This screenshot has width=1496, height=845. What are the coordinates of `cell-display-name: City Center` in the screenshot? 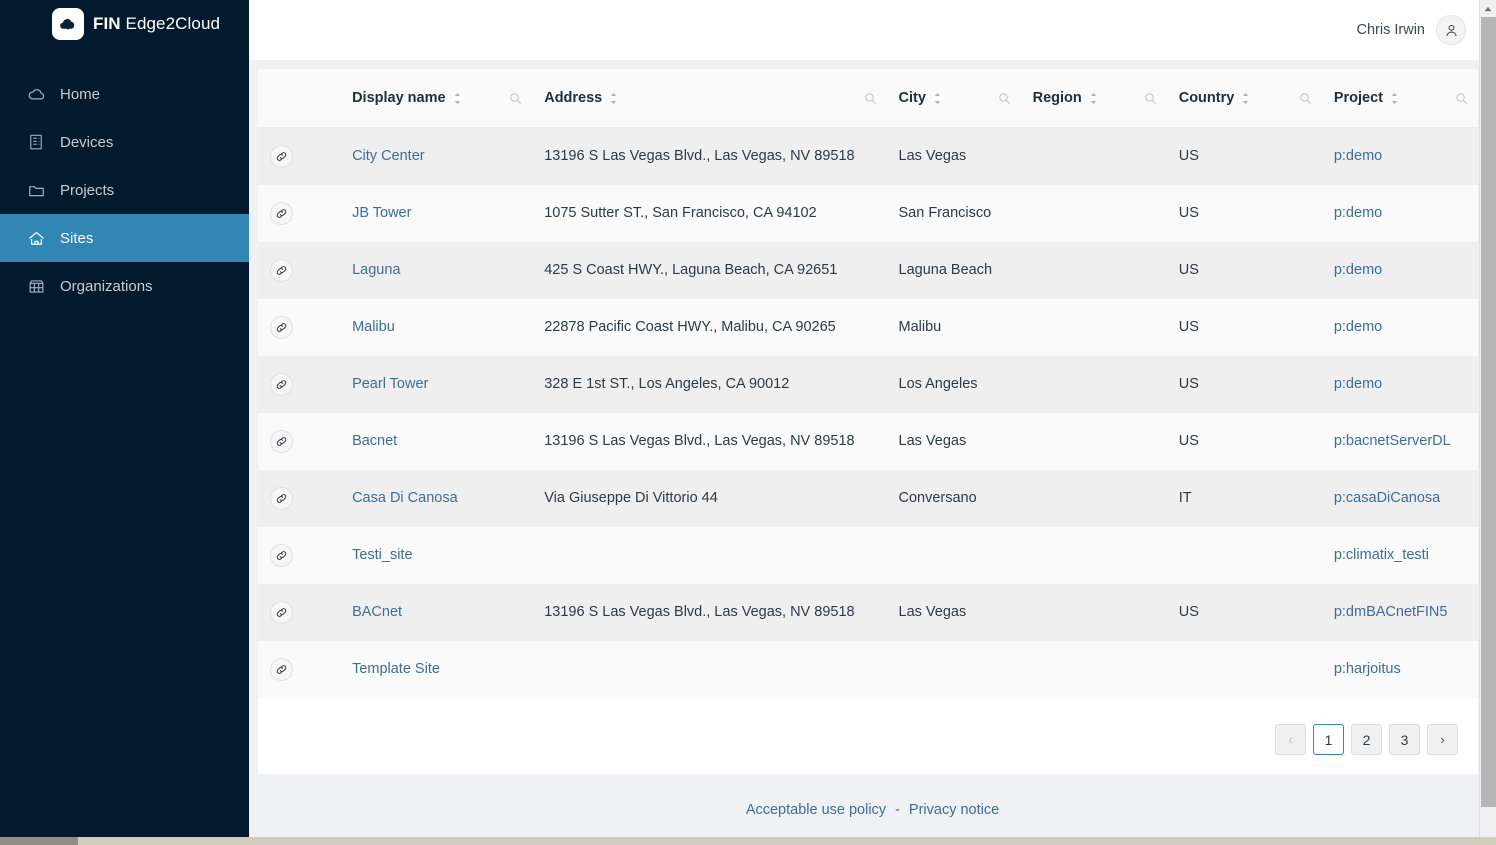 It's located at (436, 156).